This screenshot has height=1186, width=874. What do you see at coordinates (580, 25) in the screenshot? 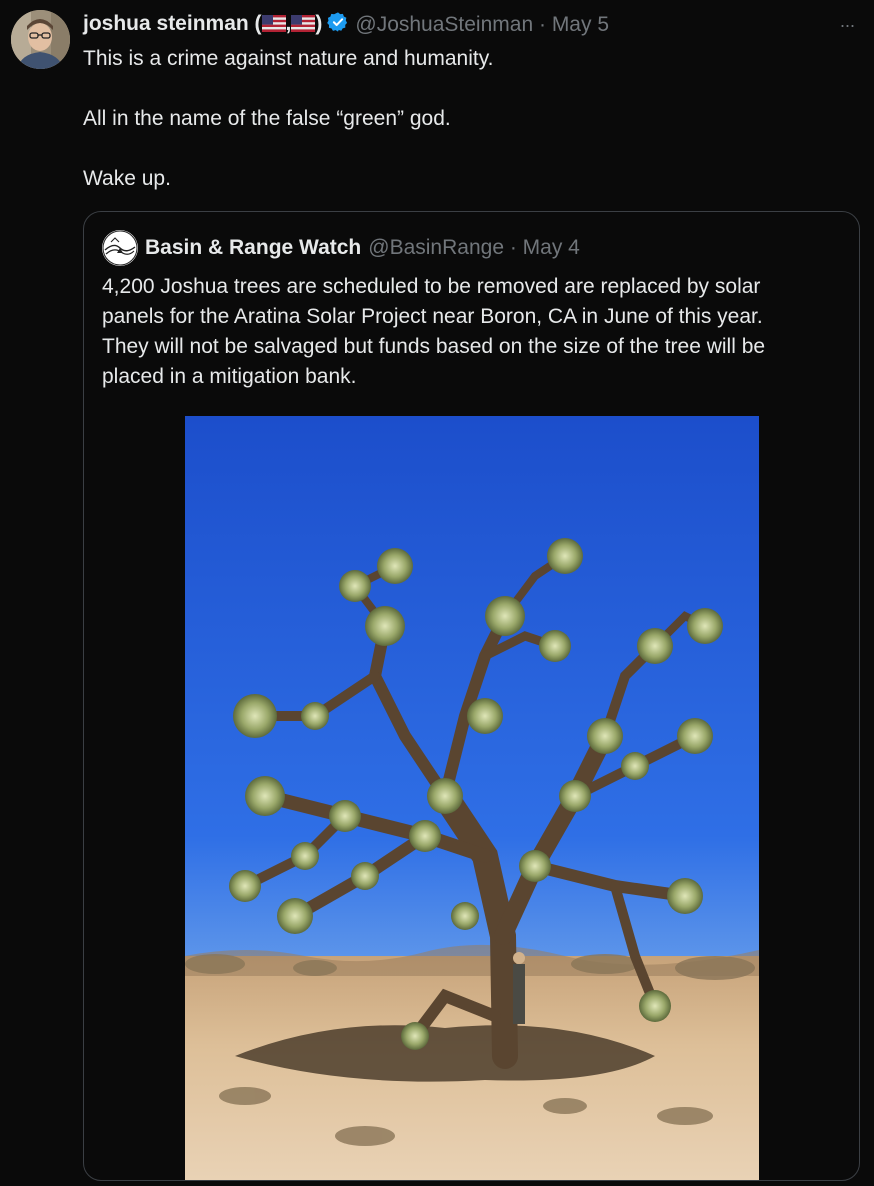
I see `tweet-date: May 5` at bounding box center [580, 25].